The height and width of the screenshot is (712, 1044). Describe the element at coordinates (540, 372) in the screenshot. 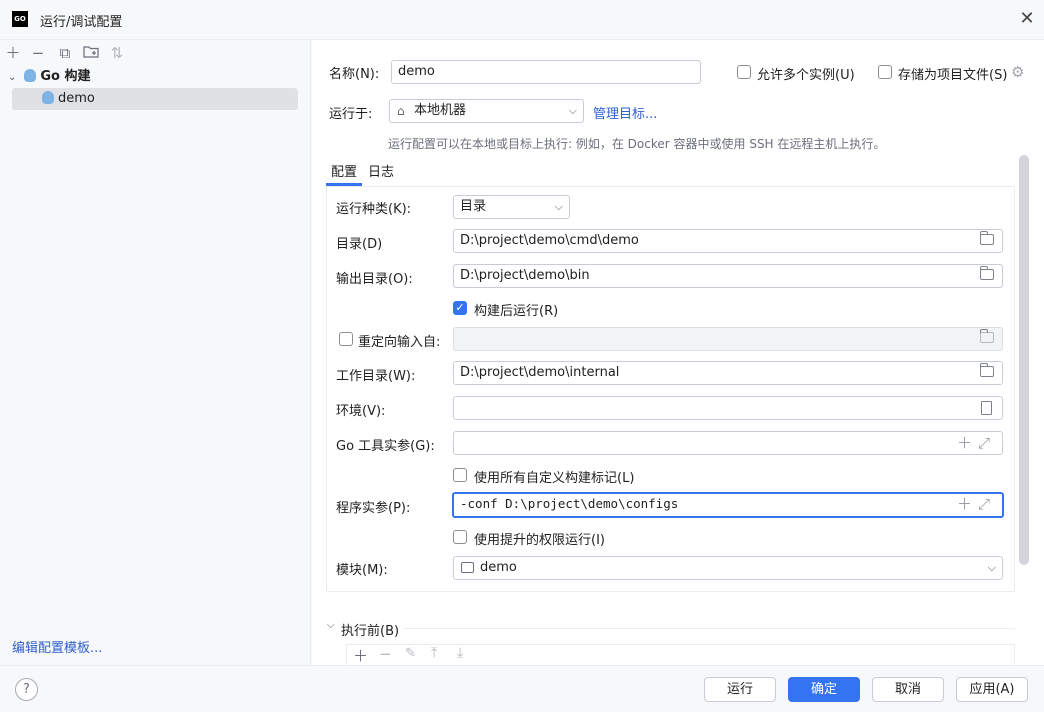

I see `working-dir-value: D:\project\demo\internal` at that location.